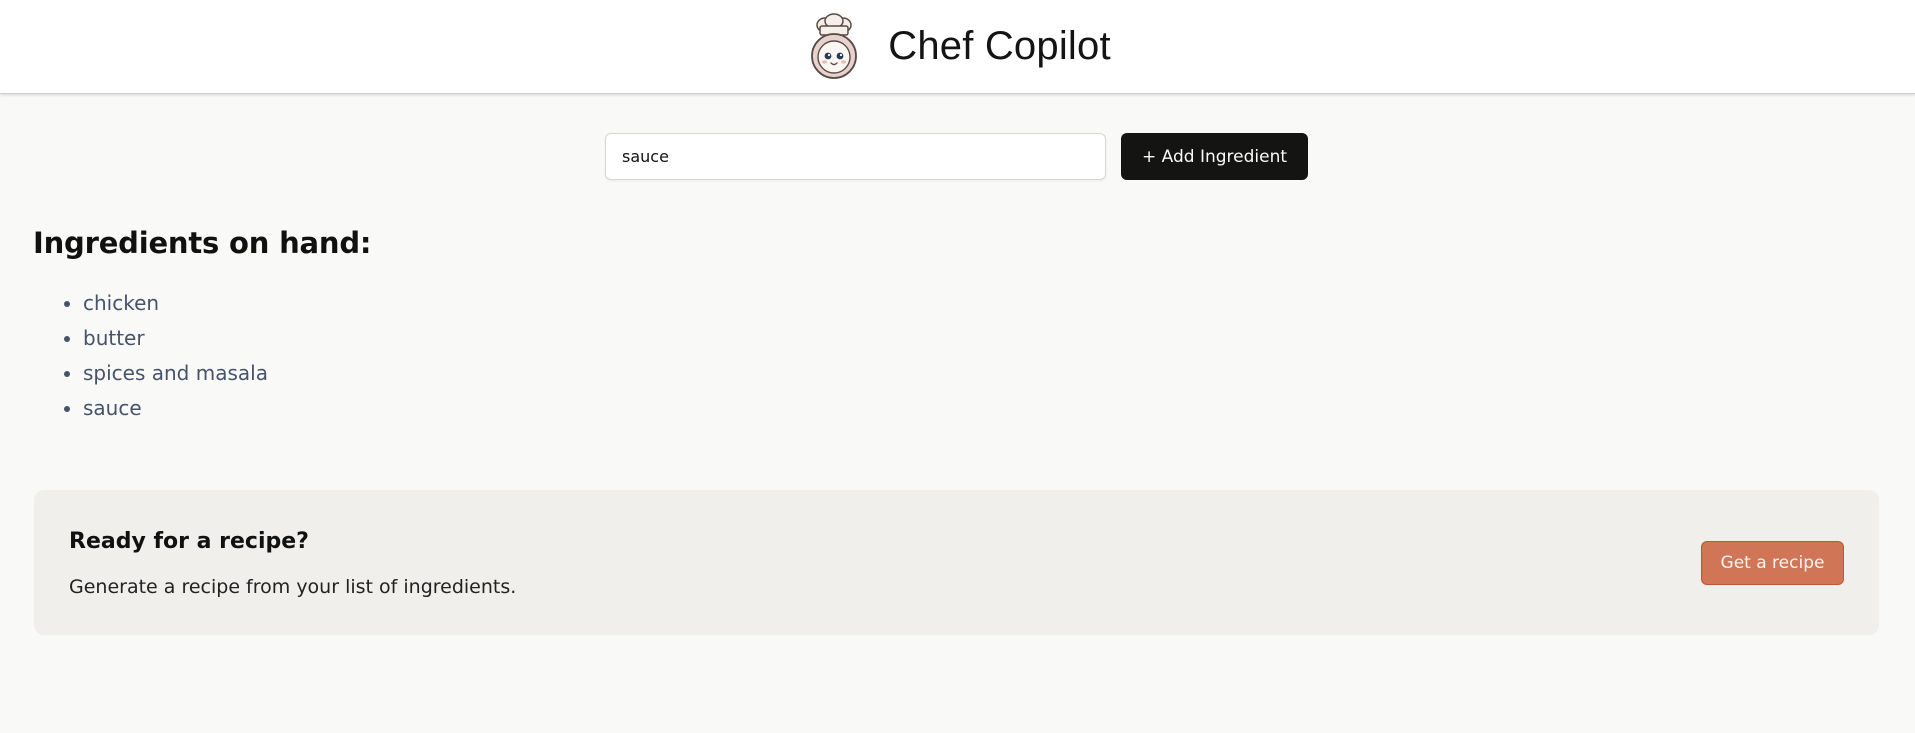 Image resolution: width=1915 pixels, height=733 pixels. Describe the element at coordinates (1214, 156) in the screenshot. I see `add-ingredient-button: + Add Ingredient` at that location.